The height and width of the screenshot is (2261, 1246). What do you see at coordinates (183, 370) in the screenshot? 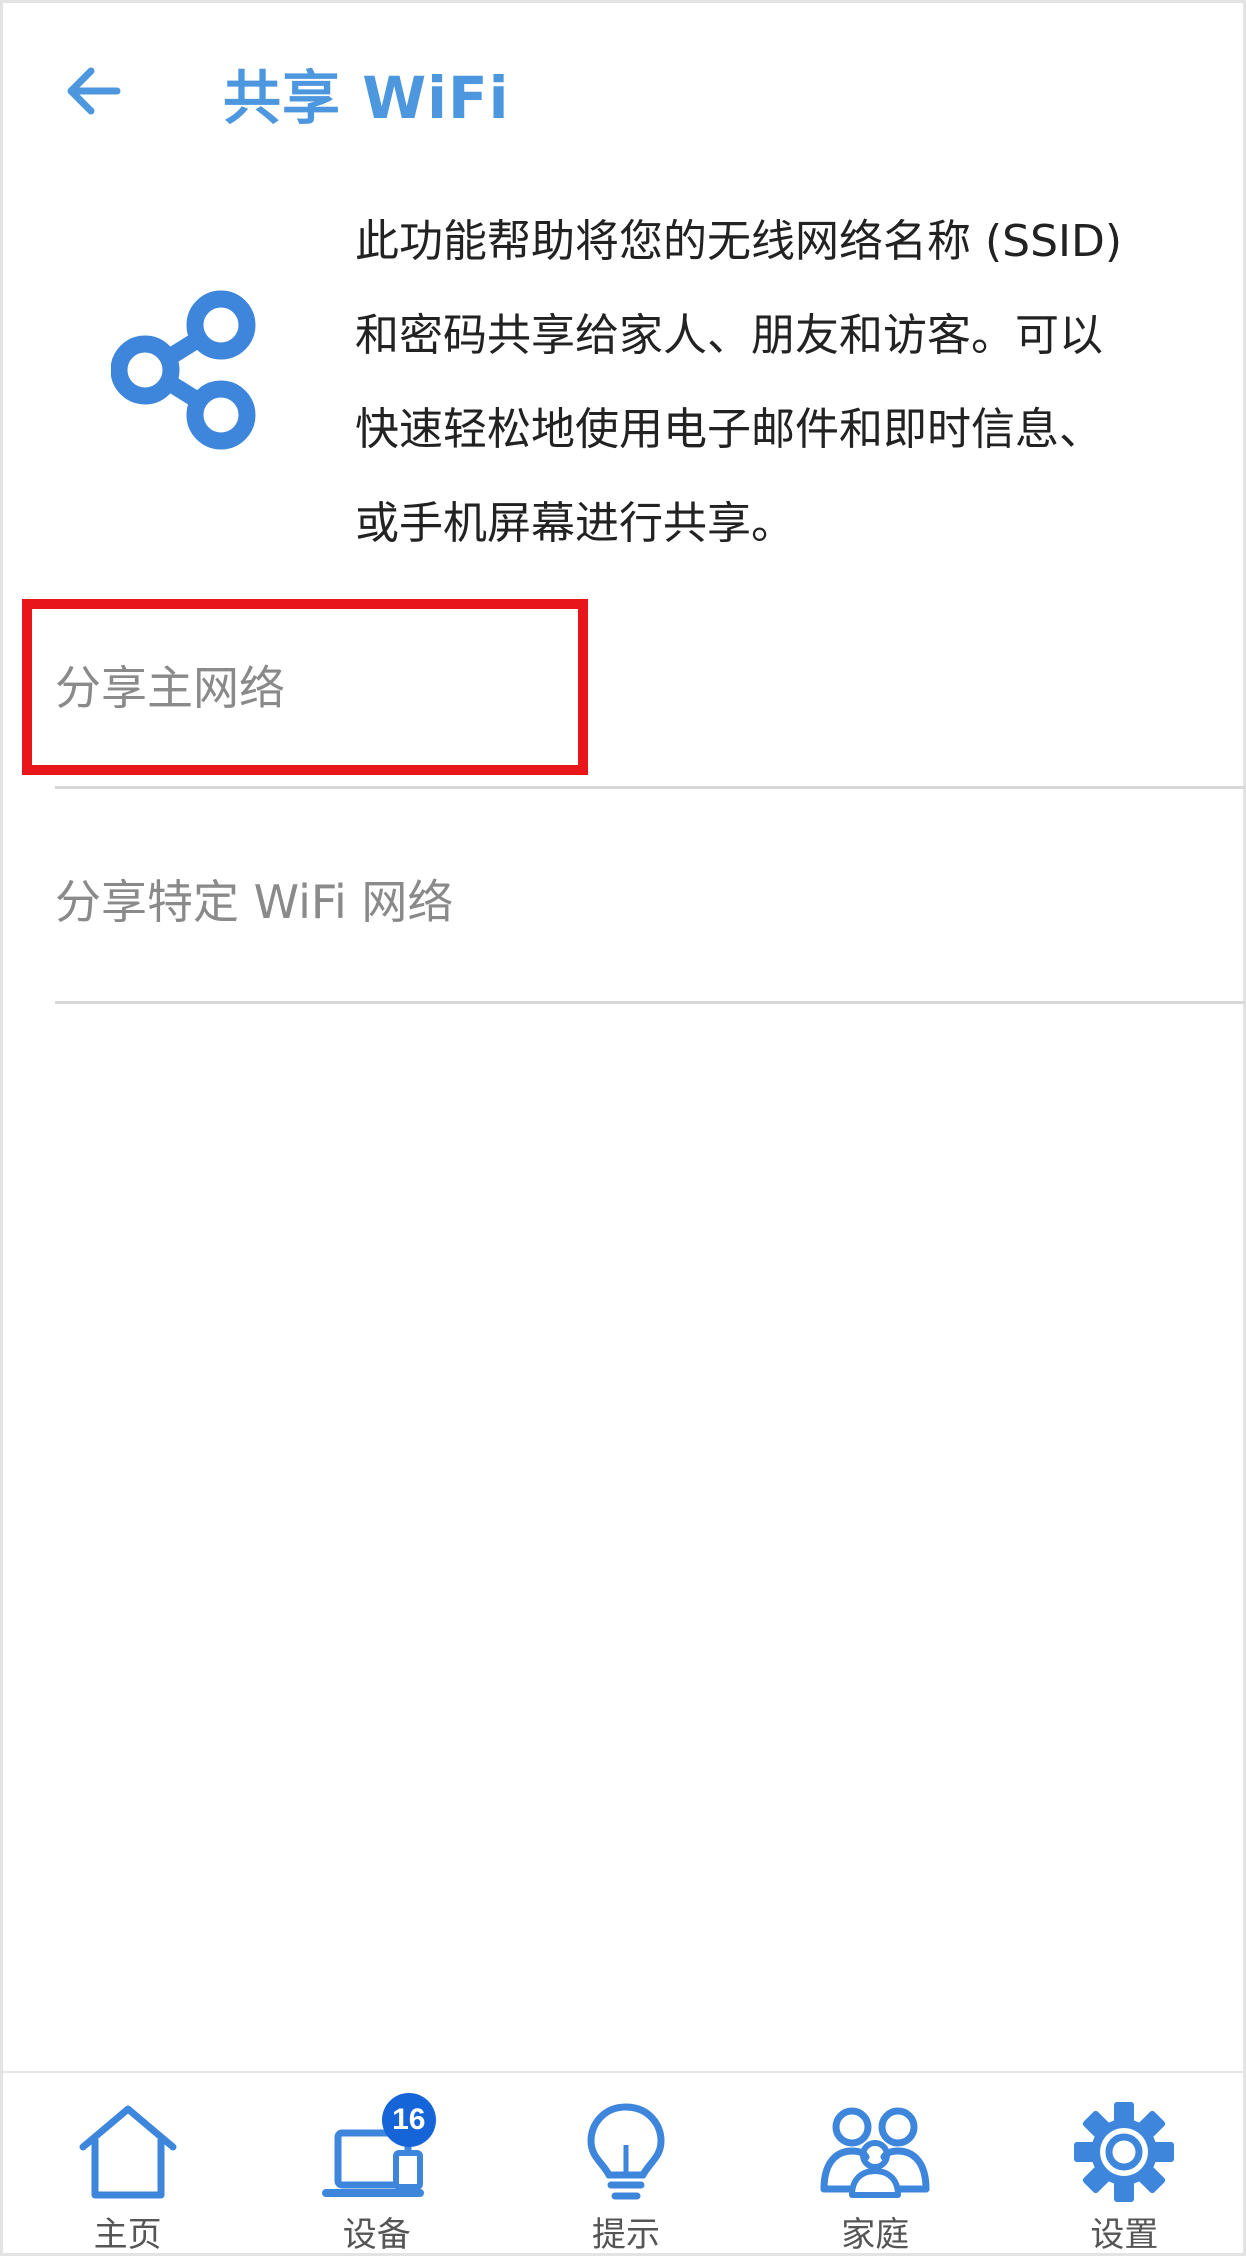
I see `share-icon` at bounding box center [183, 370].